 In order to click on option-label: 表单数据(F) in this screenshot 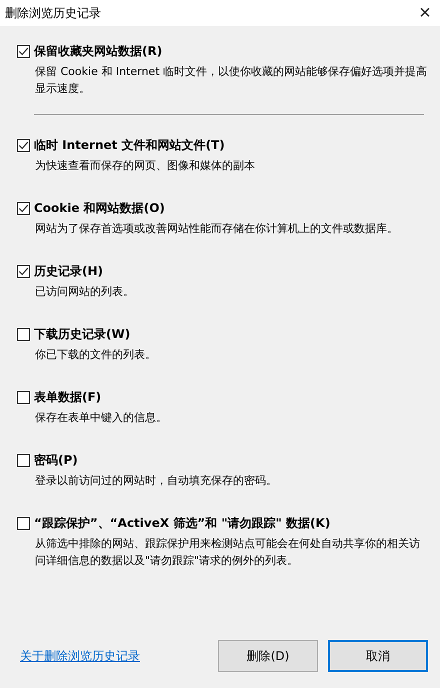, I will do `click(68, 397)`.